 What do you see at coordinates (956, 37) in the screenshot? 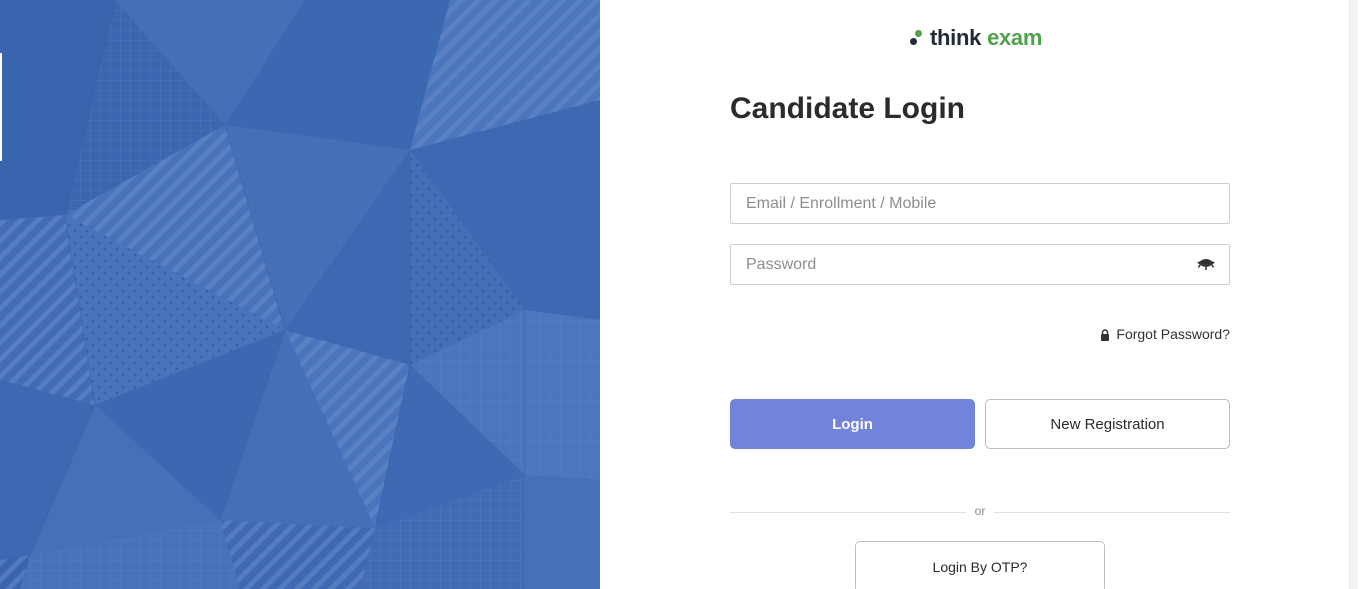
I see `brand-name-think: think` at bounding box center [956, 37].